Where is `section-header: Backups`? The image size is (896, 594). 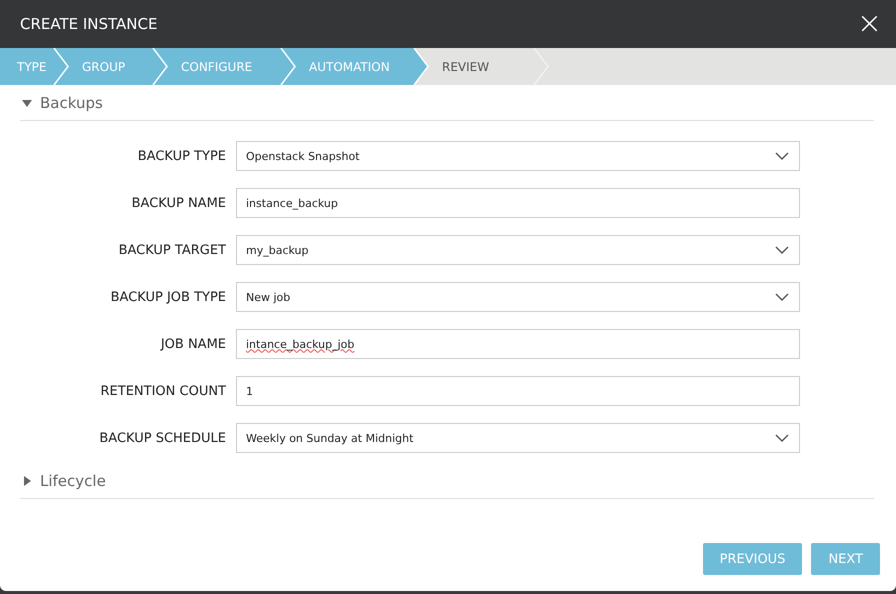 section-header: Backups is located at coordinates (447, 103).